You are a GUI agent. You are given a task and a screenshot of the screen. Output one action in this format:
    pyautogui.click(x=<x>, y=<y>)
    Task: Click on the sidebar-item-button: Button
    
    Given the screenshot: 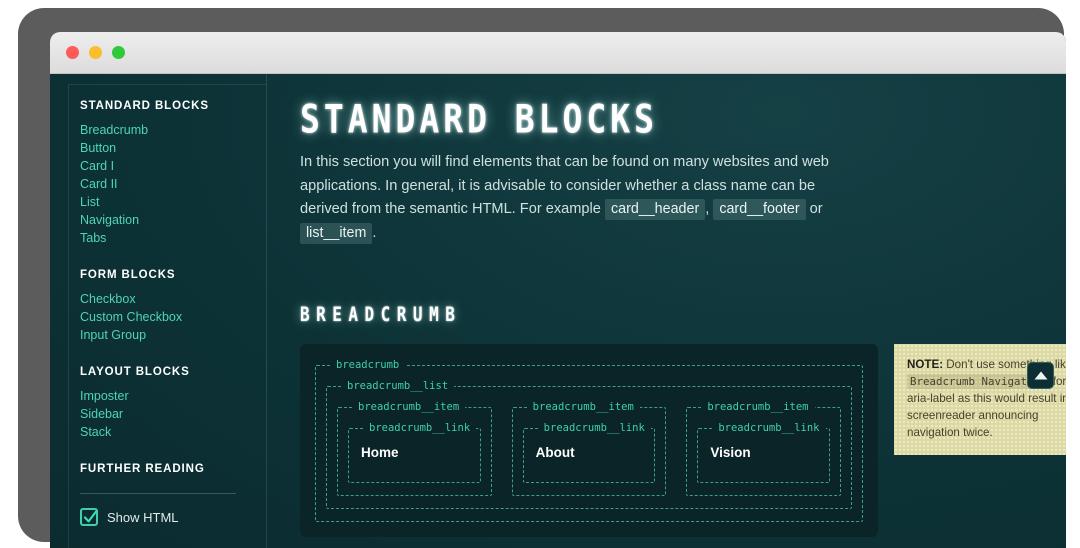 What is the action you would take?
    pyautogui.click(x=173, y=148)
    